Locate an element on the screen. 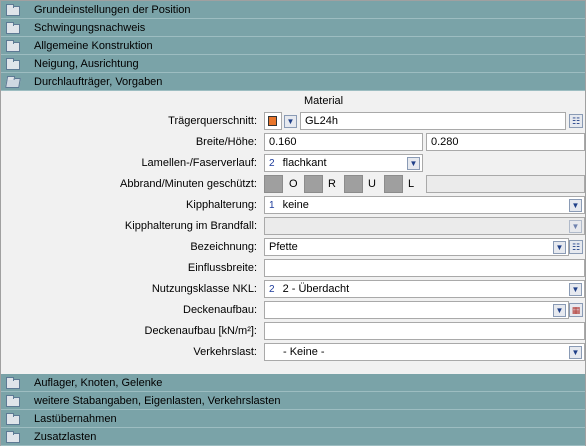 The width and height of the screenshot is (586, 446). section-label: Auflager, Knoten, Gelenke is located at coordinates (98, 382).